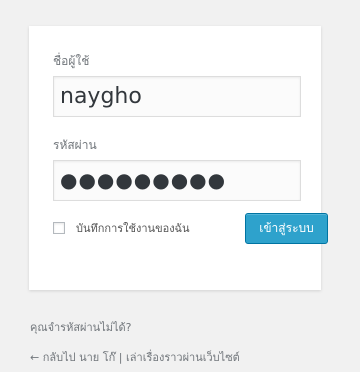 This screenshot has width=360, height=372. What do you see at coordinates (177, 180) in the screenshot?
I see `password-input: ●●●●●●●●●` at bounding box center [177, 180].